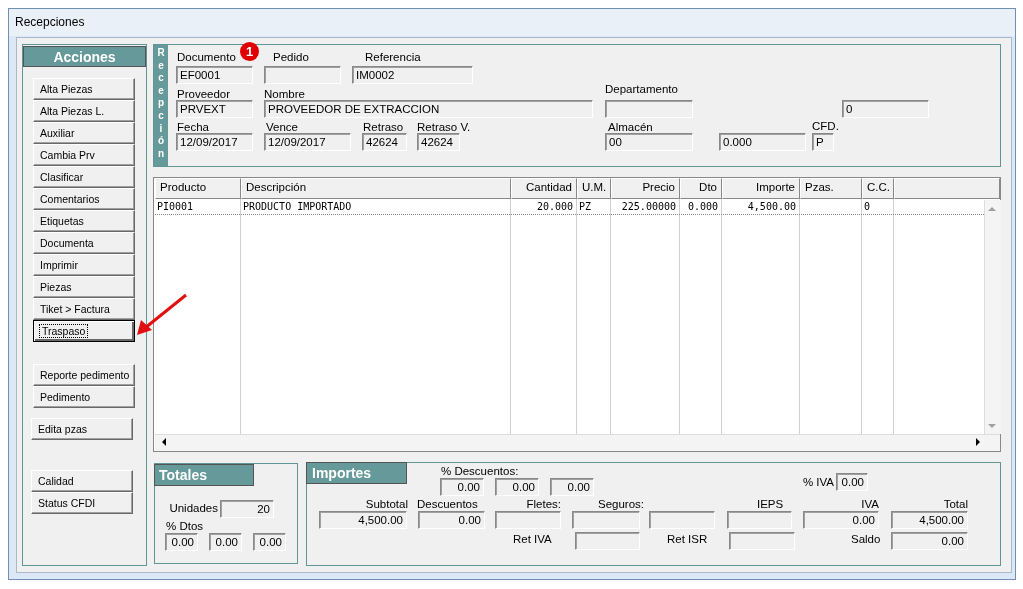 This screenshot has width=1023, height=589. I want to click on vertical-scrollbar, so click(992, 317).